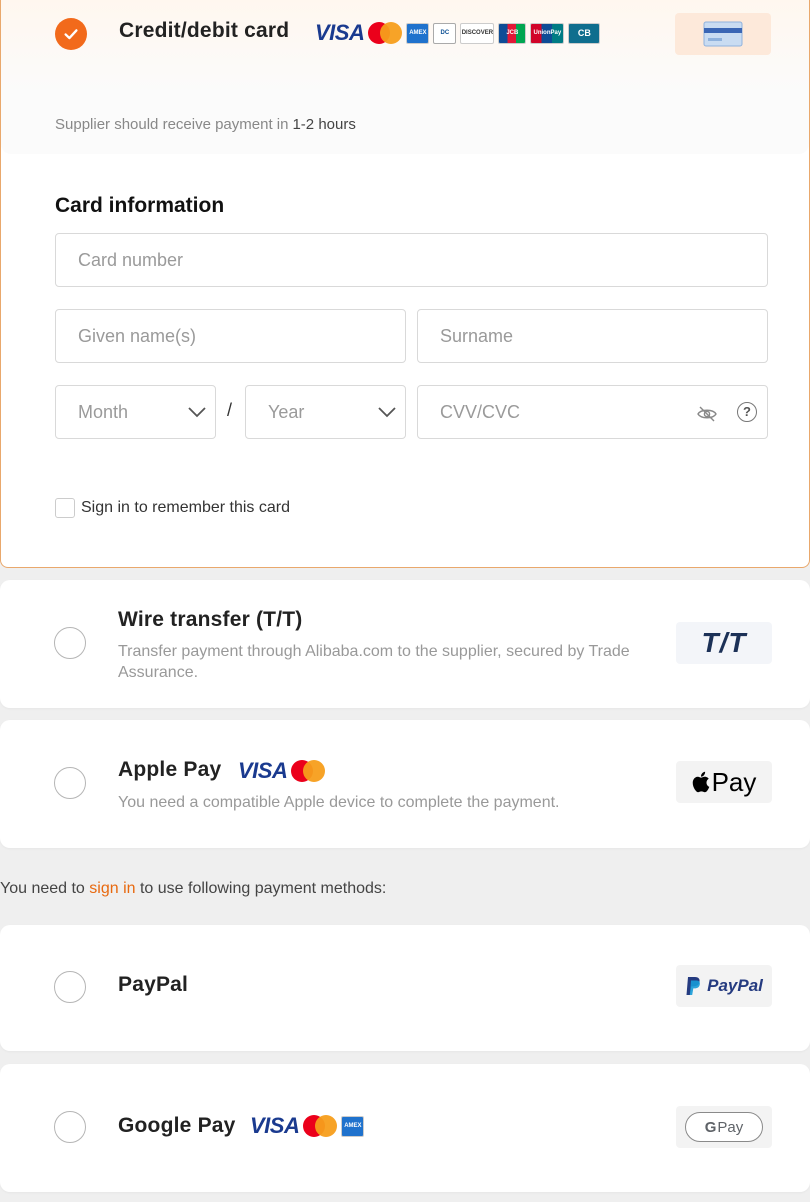 This screenshot has height=1202, width=810. Describe the element at coordinates (286, 411) in the screenshot. I see `year-placeholder: Year` at that location.